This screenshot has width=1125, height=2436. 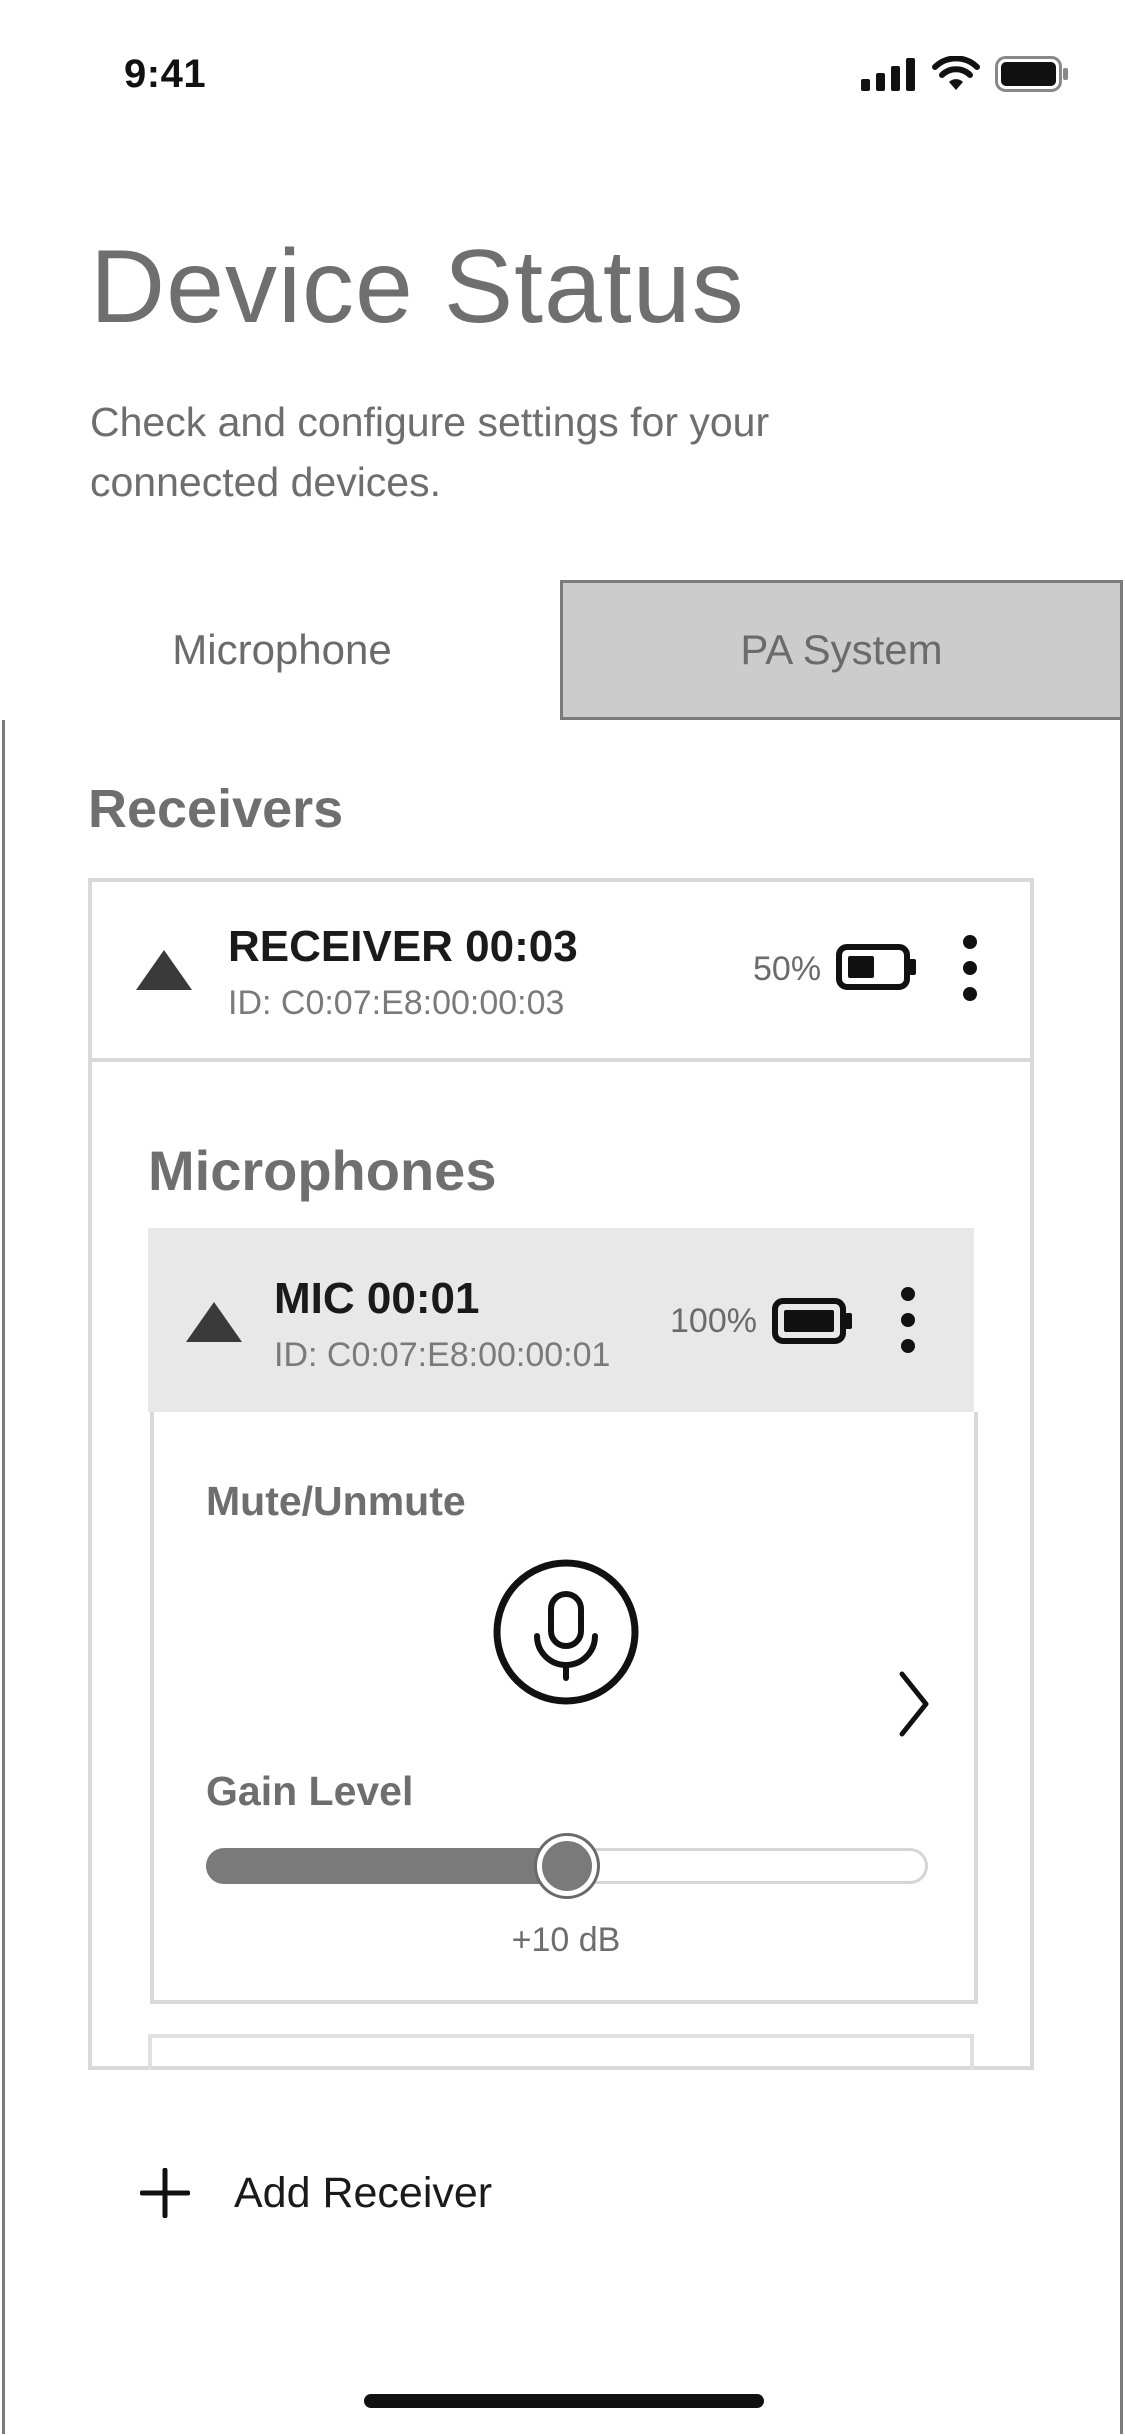 What do you see at coordinates (282, 650) in the screenshot?
I see `tab-microphone: Microphone` at bounding box center [282, 650].